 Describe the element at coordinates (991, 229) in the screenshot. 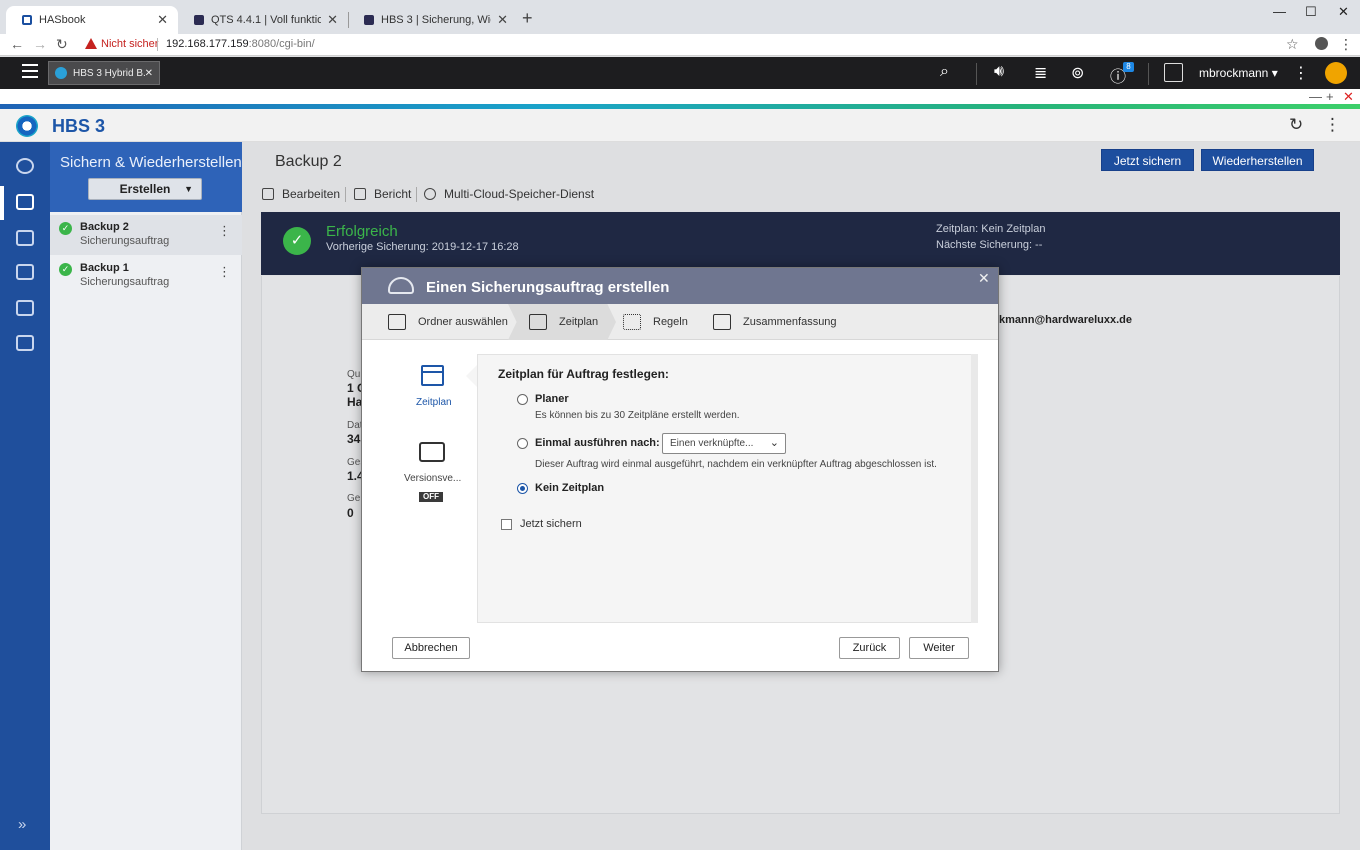

I see `schedule-info: Zeitplan: Kein Zeitplan` at that location.